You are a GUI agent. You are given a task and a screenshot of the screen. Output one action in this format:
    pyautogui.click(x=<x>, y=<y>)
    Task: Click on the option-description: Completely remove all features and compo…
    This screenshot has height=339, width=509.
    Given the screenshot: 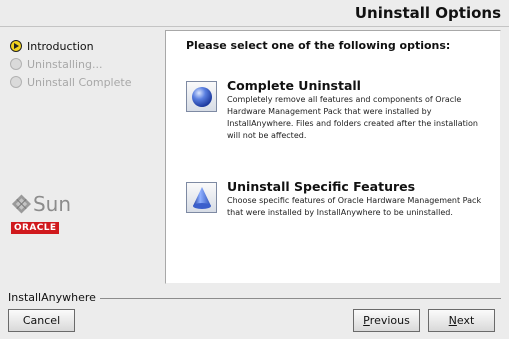 What is the action you would take?
    pyautogui.click(x=352, y=117)
    